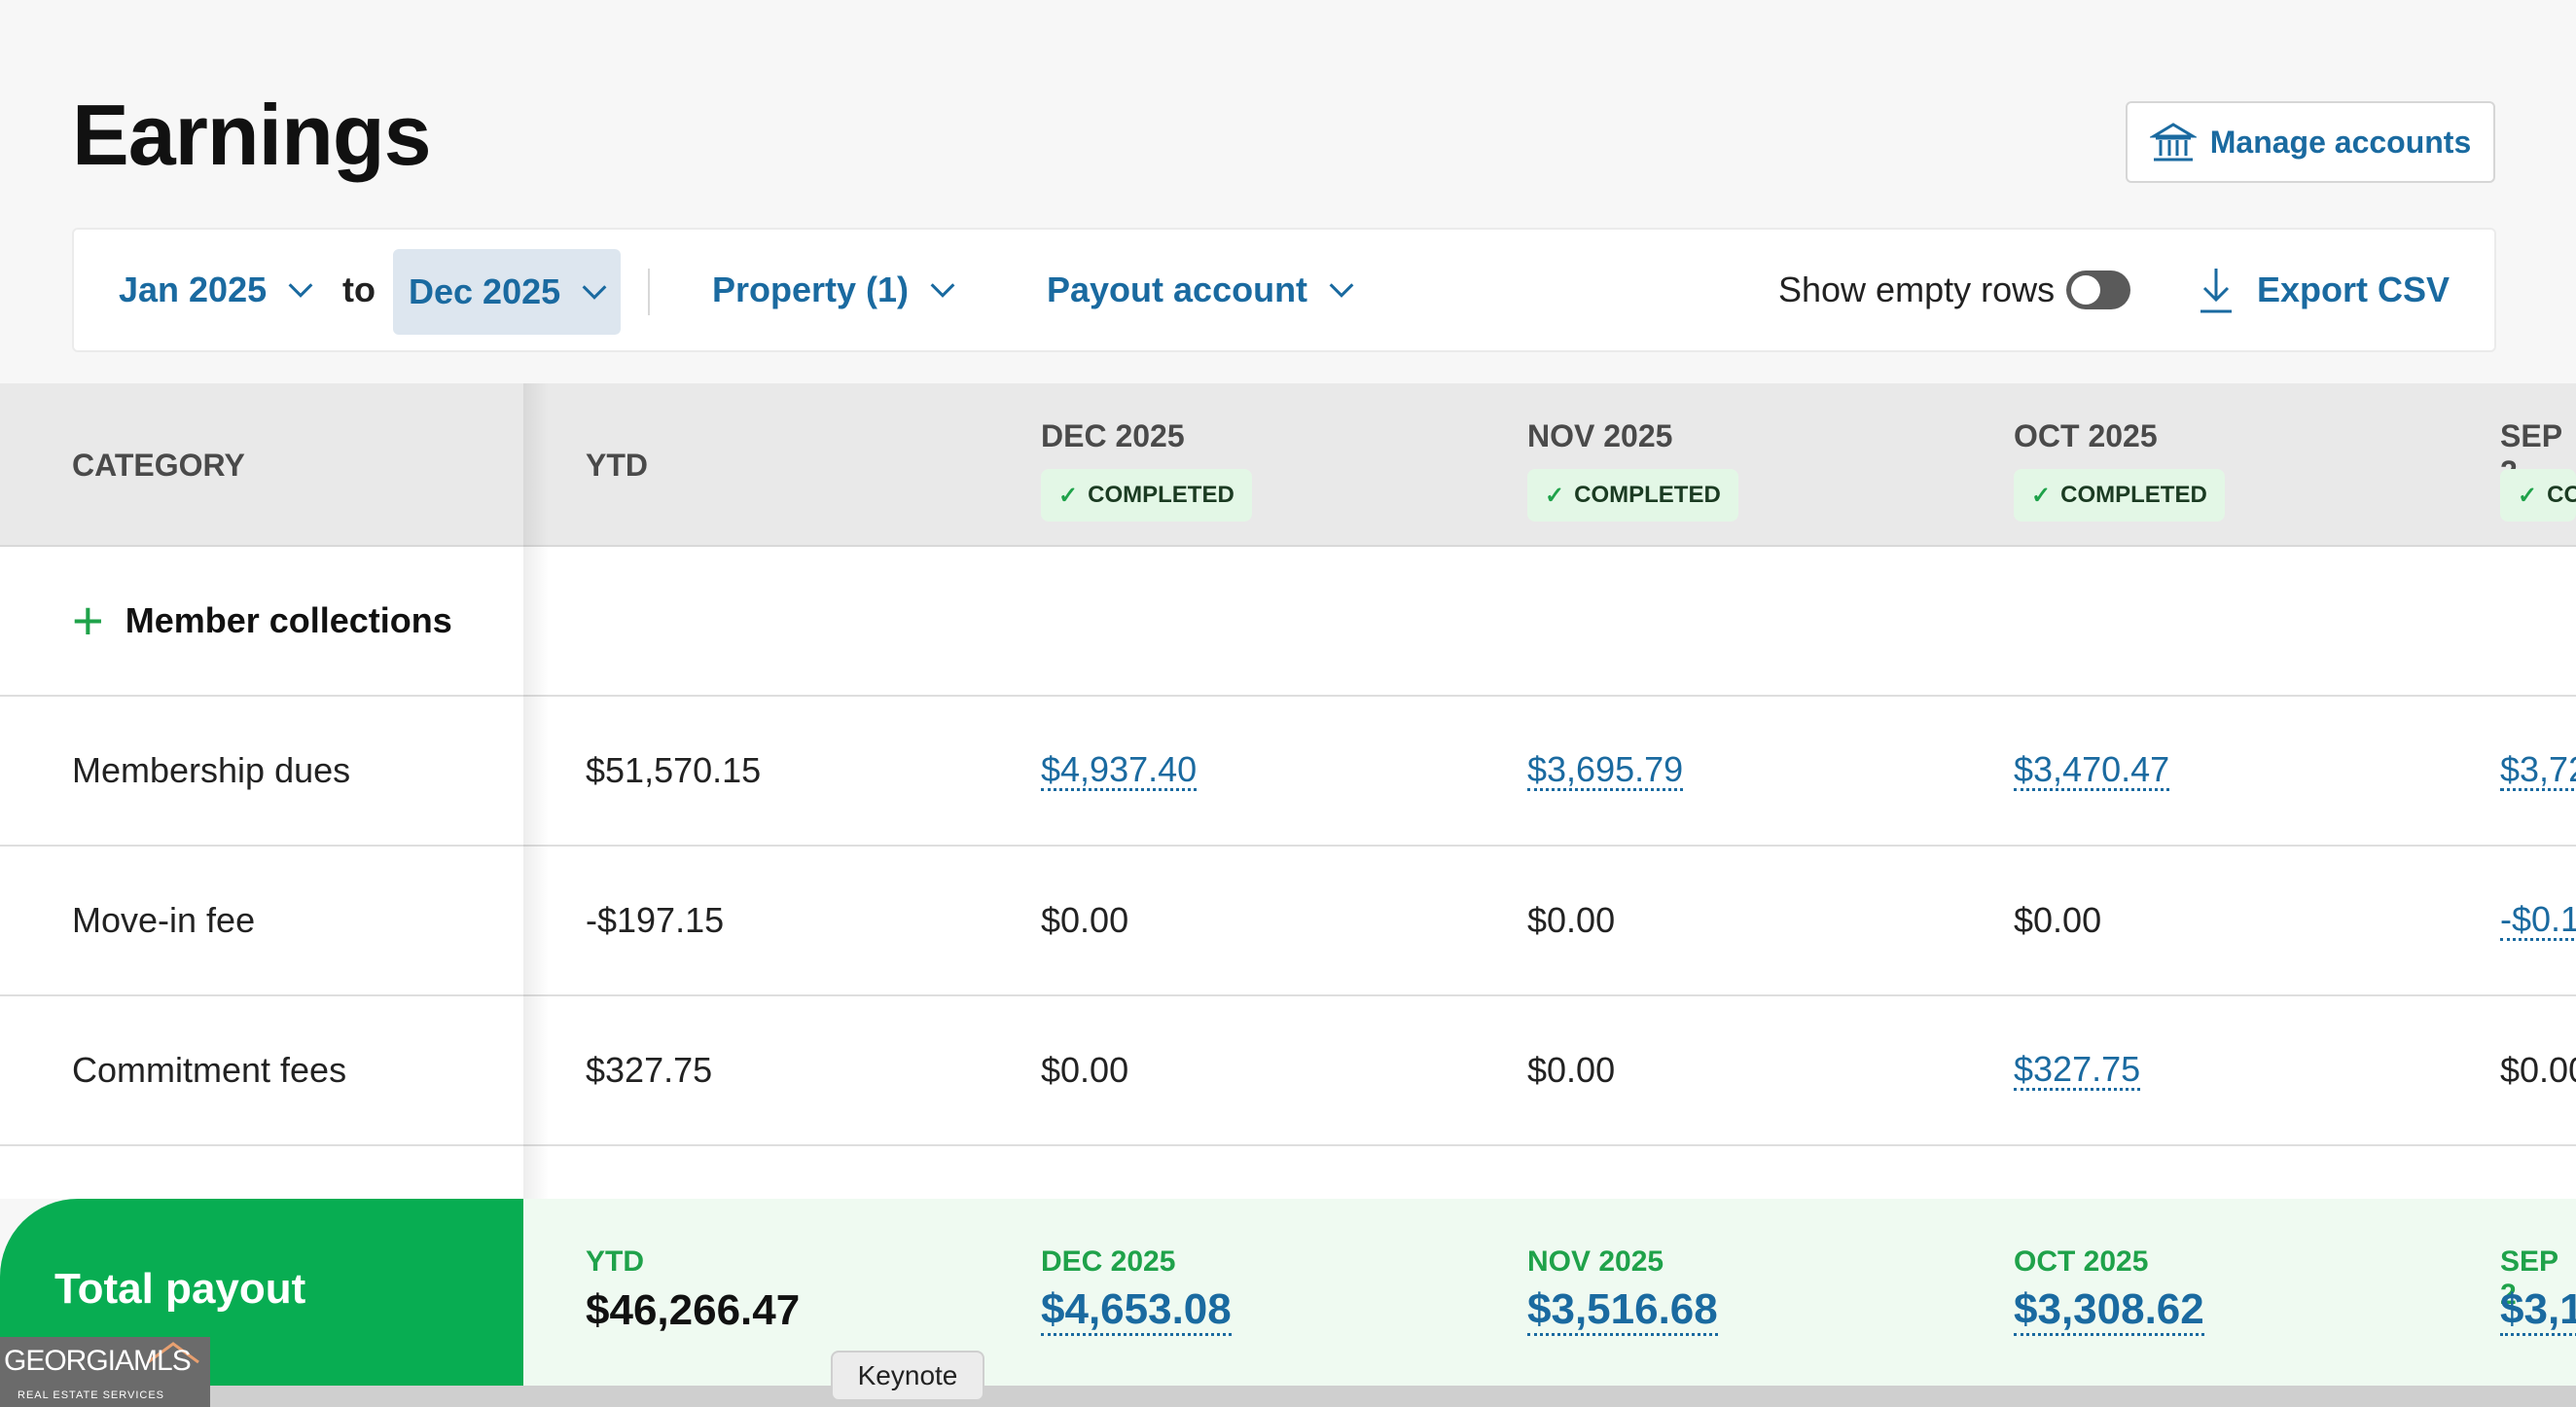 The width and height of the screenshot is (2576, 1407). What do you see at coordinates (655, 920) in the screenshot?
I see `ytd-cell: -$197.15` at bounding box center [655, 920].